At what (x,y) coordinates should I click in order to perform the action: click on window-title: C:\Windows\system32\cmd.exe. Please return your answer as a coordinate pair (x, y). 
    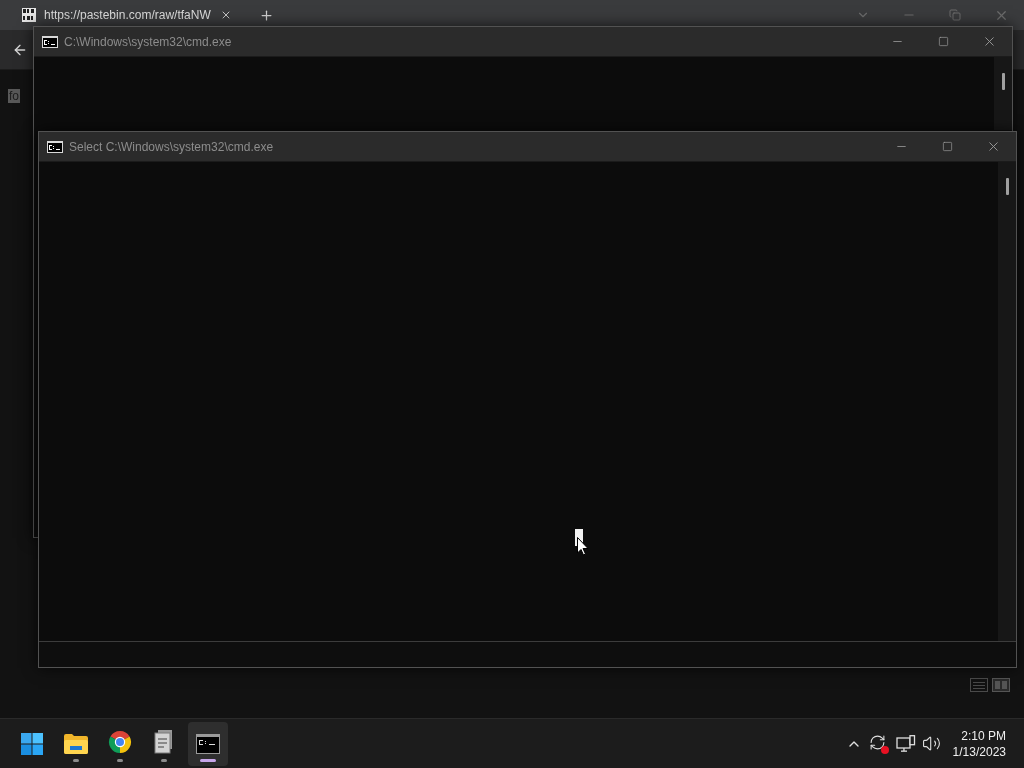
    Looking at the image, I should click on (148, 42).